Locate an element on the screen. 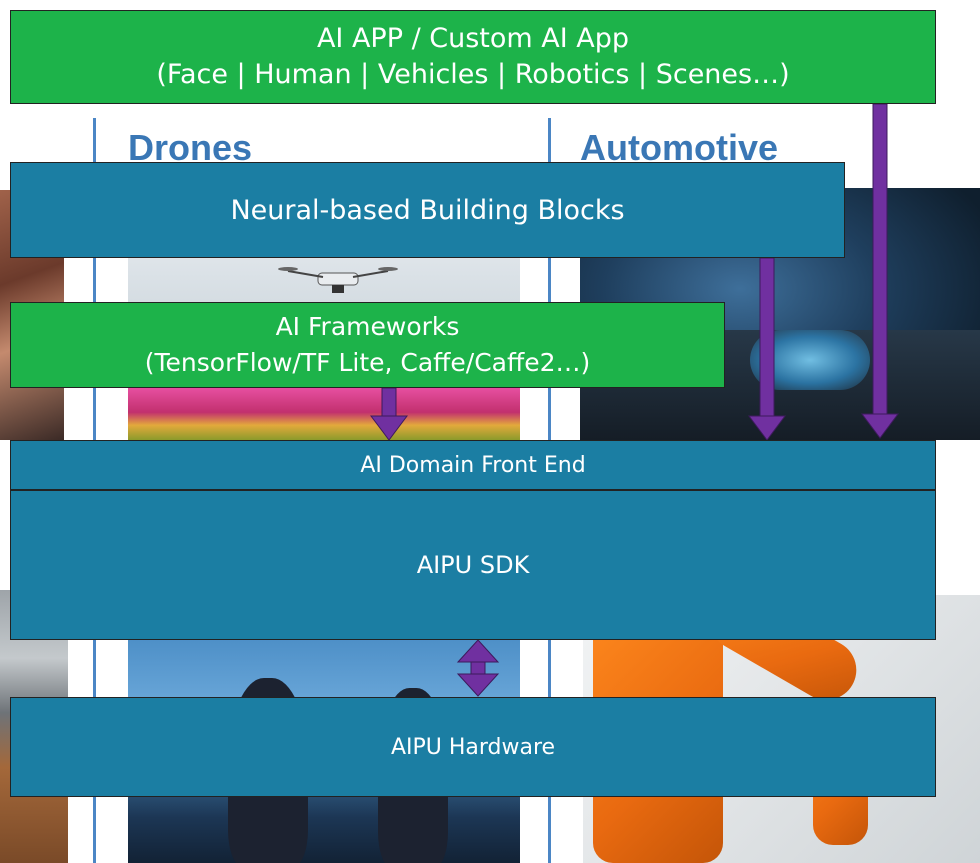 The height and width of the screenshot is (863, 980). building-blocks-label: Neural-based Building Blocks is located at coordinates (427, 210).